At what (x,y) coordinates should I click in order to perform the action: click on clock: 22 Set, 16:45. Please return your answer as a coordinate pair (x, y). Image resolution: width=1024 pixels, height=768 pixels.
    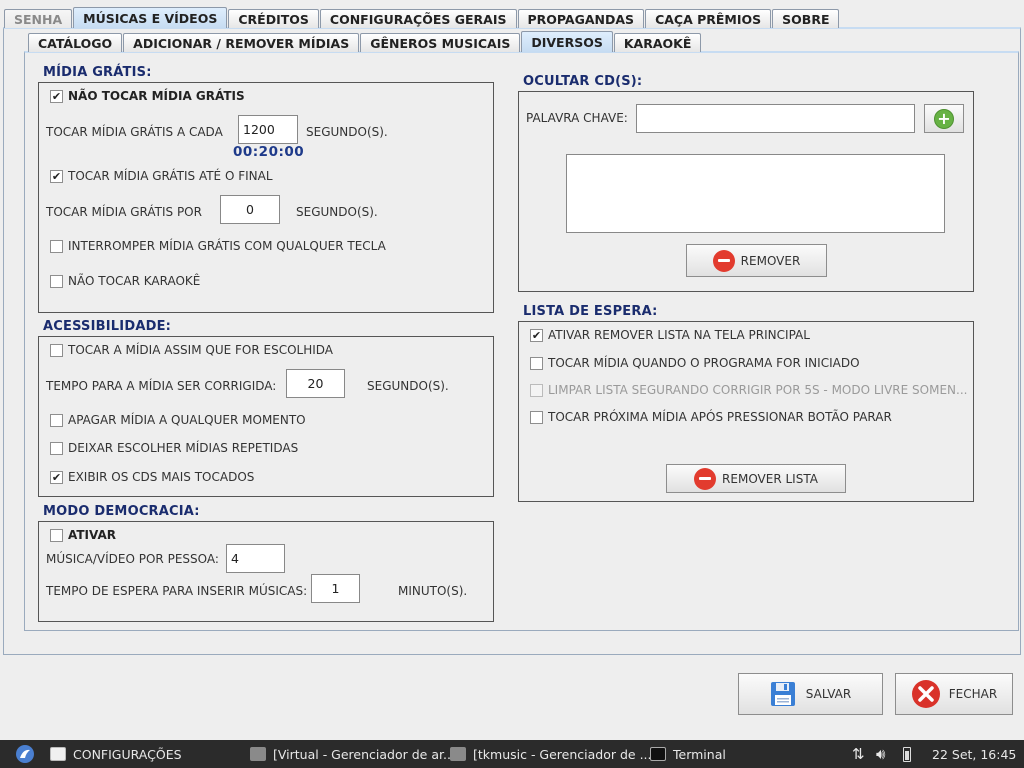
    Looking at the image, I should click on (974, 754).